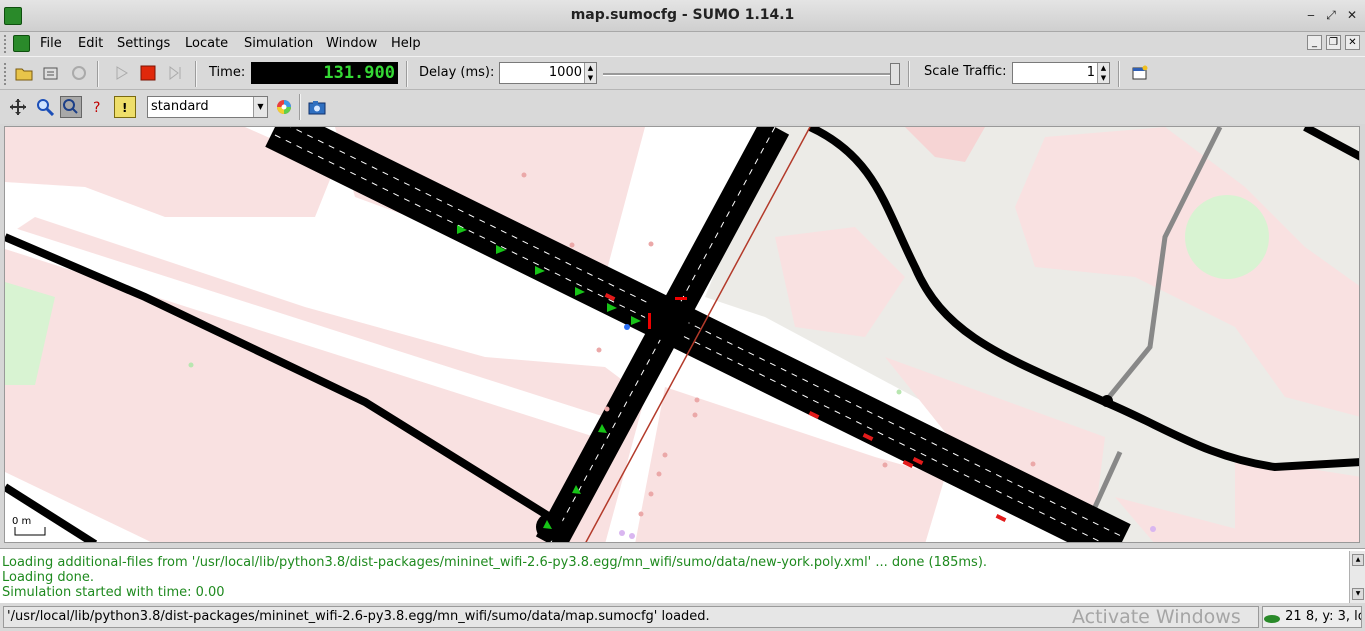 The image size is (1365, 631). What do you see at coordinates (51, 73) in the screenshot?
I see `reload-config-icon` at bounding box center [51, 73].